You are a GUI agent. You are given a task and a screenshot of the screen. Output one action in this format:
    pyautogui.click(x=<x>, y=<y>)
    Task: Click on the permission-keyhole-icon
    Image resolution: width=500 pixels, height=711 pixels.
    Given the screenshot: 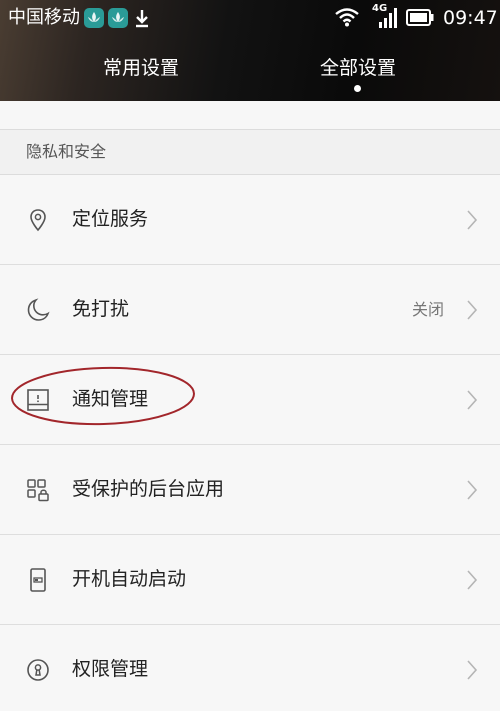 What is the action you would take?
    pyautogui.click(x=38, y=670)
    